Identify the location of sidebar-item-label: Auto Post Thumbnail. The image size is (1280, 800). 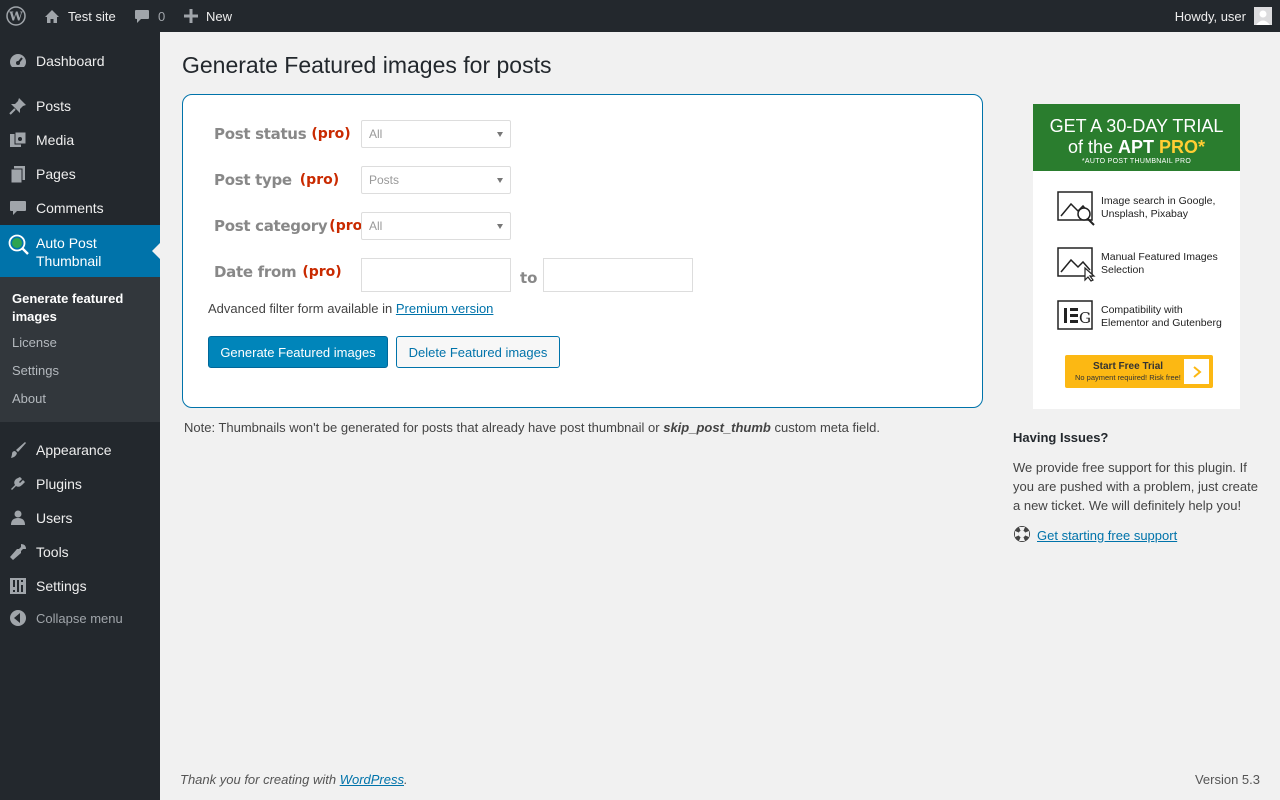
(69, 252).